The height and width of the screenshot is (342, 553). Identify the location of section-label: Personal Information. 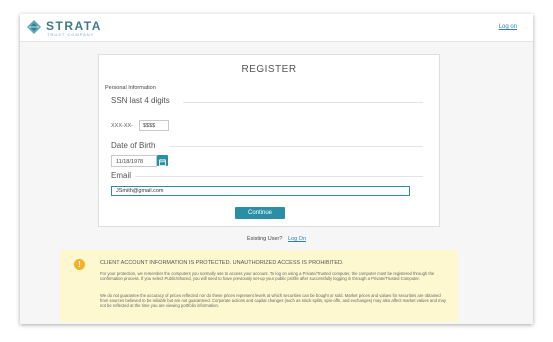
(130, 88).